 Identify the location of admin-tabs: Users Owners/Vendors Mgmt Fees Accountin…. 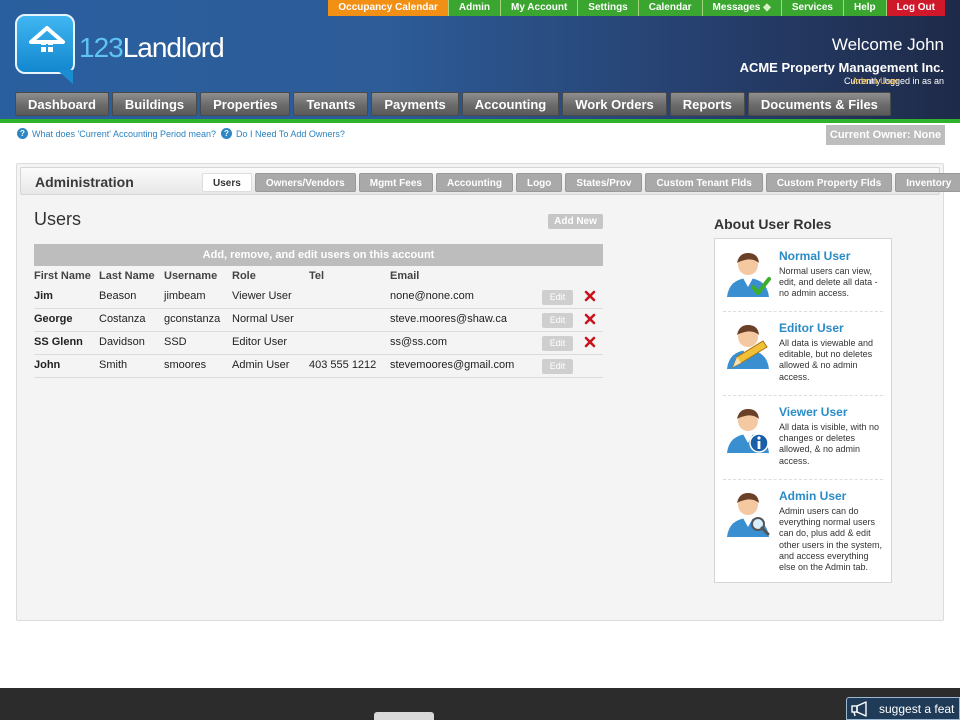
(581, 182).